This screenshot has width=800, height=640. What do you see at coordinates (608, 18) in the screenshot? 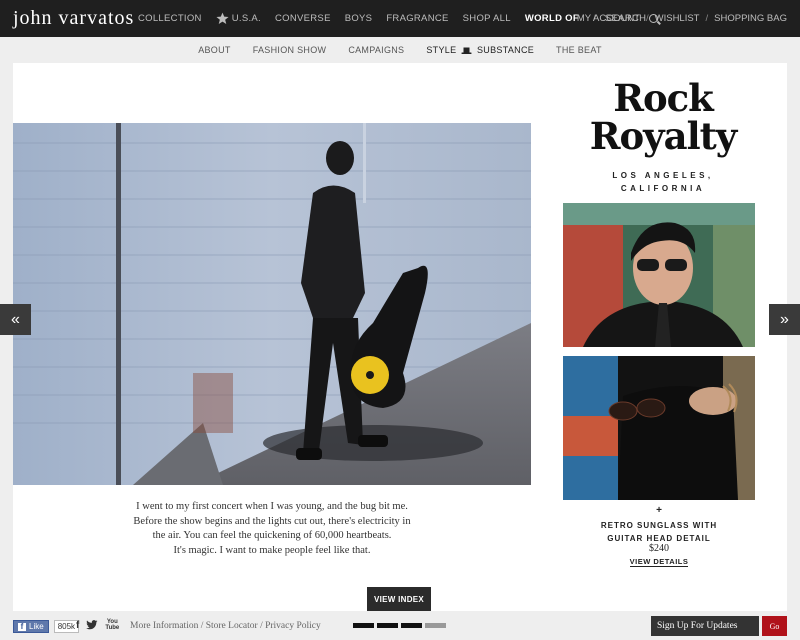
I see `my-account-link: MY ACCOUNT` at bounding box center [608, 18].